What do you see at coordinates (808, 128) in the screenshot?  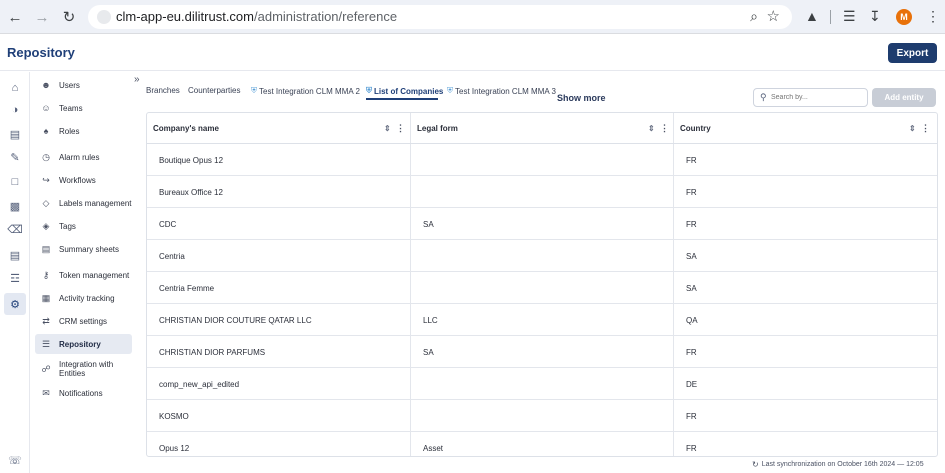 I see `column-header-country: Country ⇕ ⋮` at bounding box center [808, 128].